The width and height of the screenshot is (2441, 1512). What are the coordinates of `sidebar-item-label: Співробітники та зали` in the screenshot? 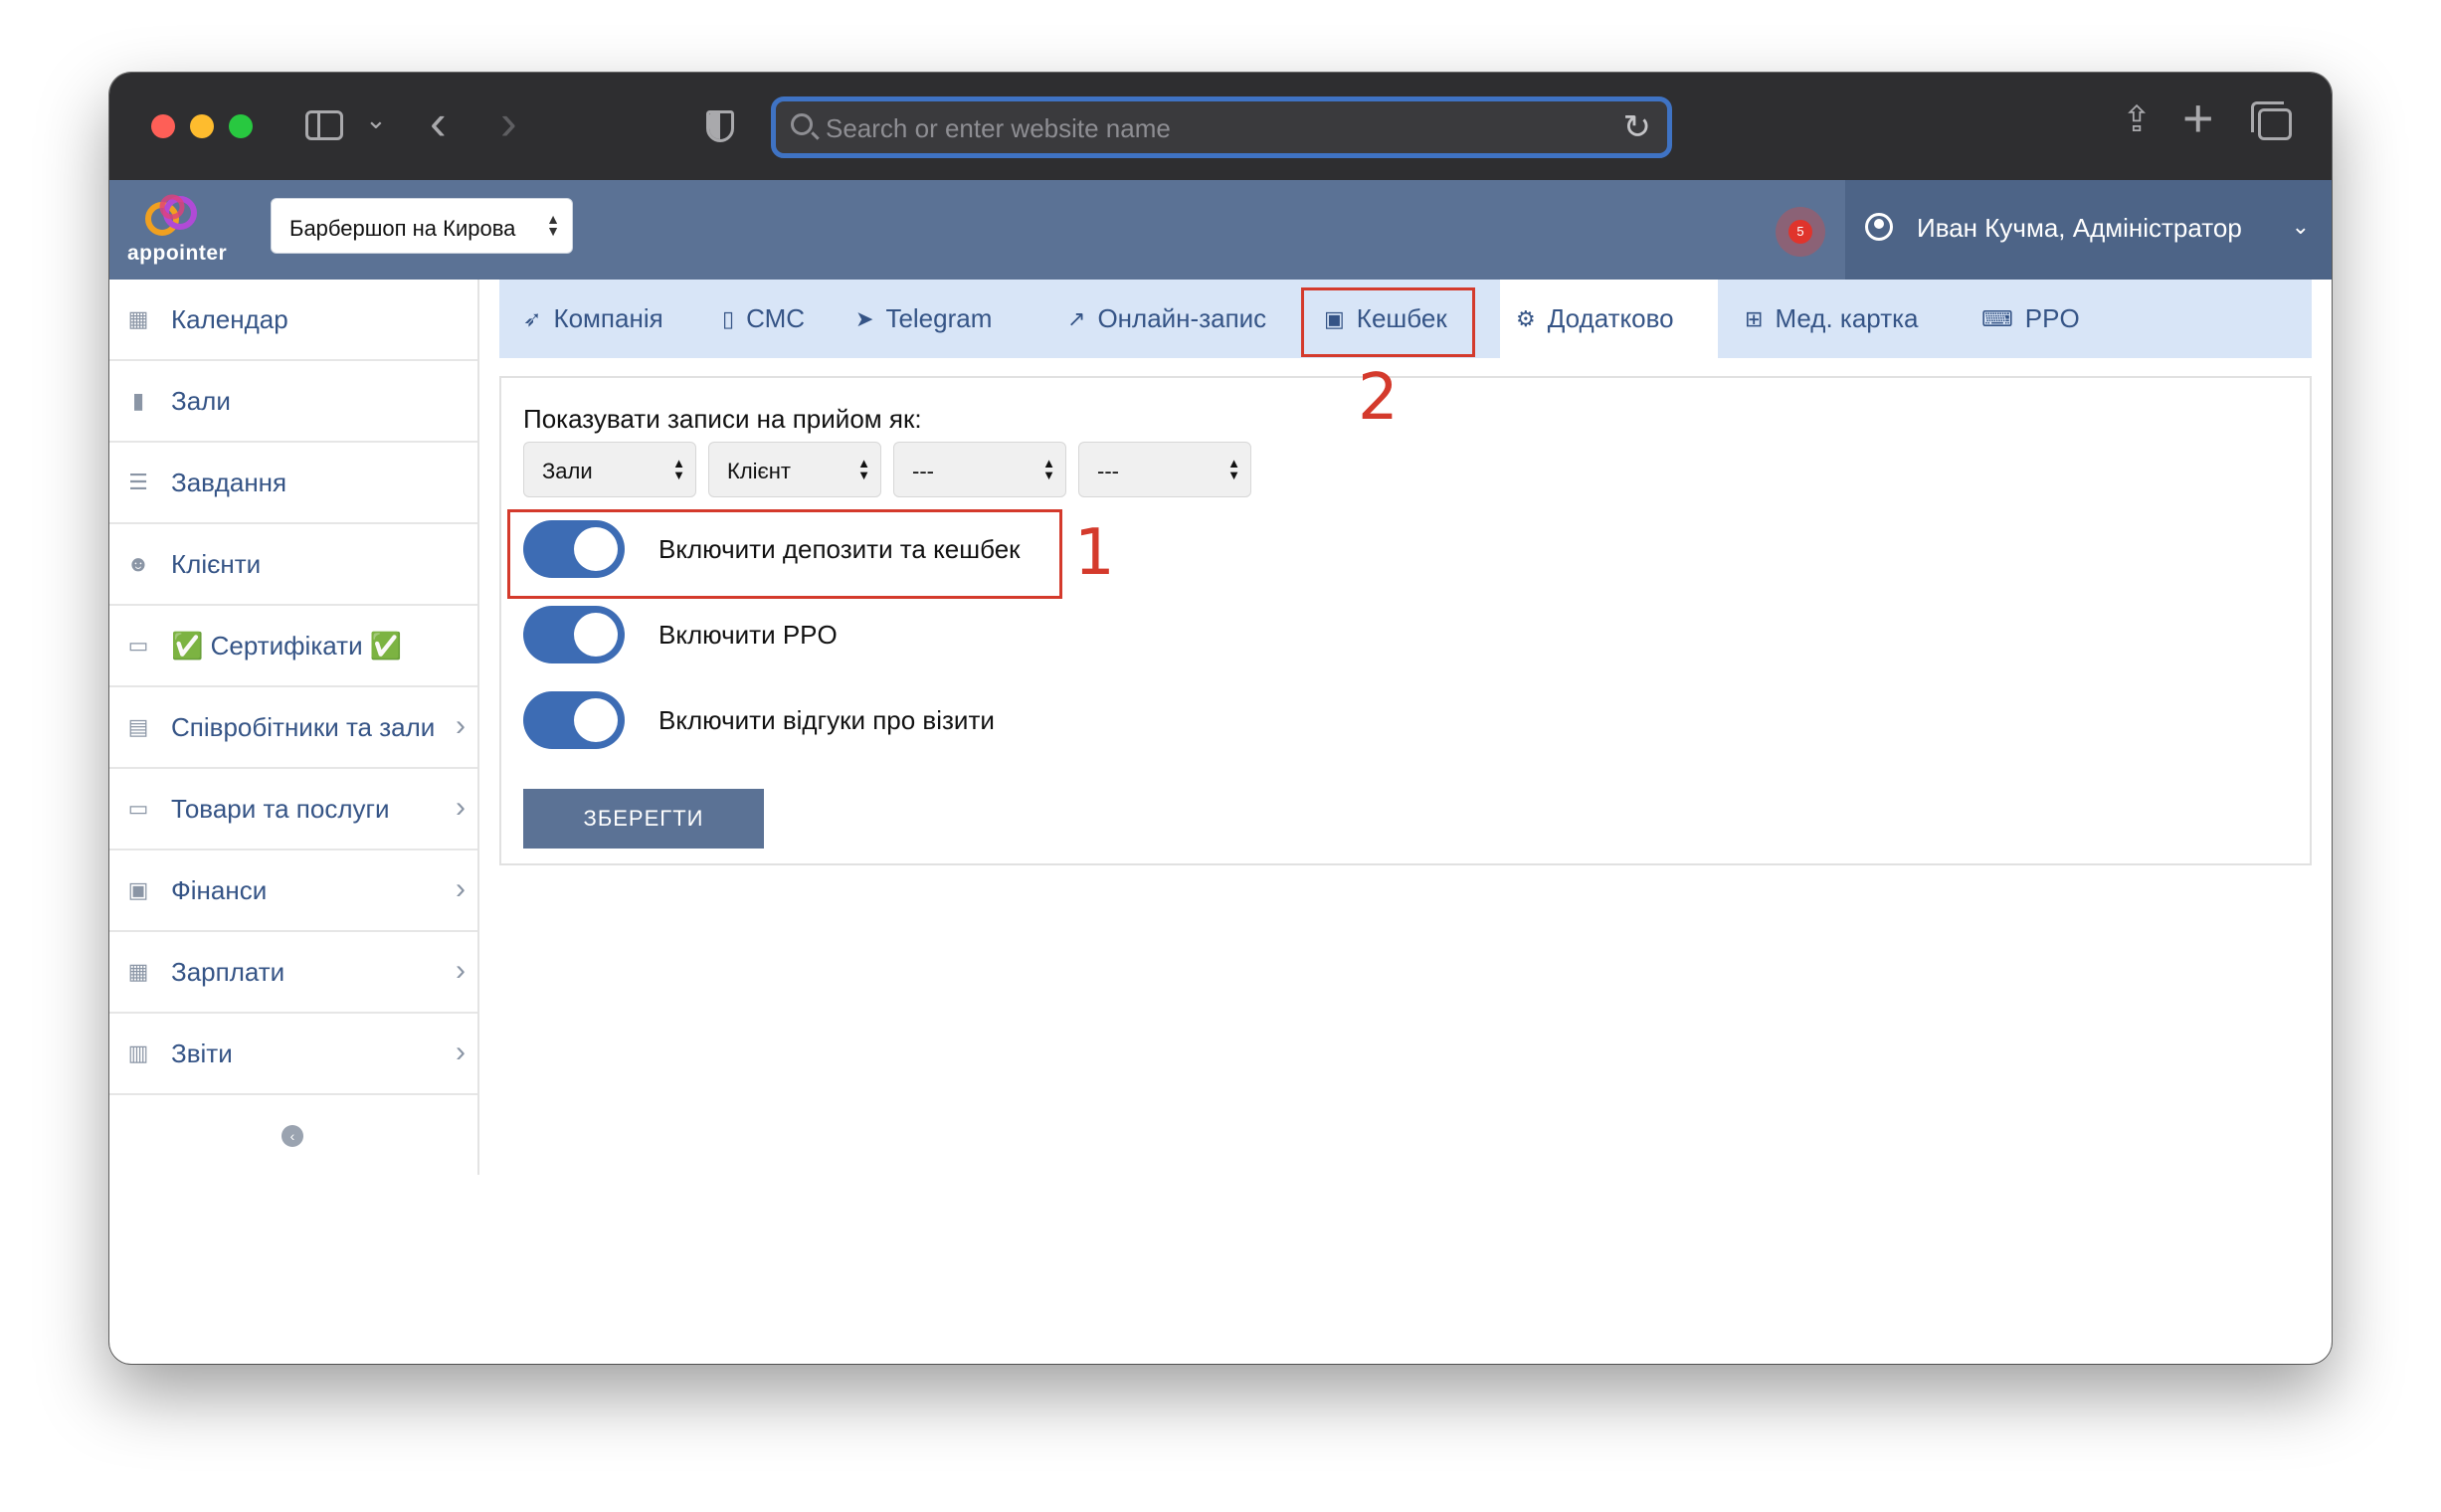 It's located at (303, 726).